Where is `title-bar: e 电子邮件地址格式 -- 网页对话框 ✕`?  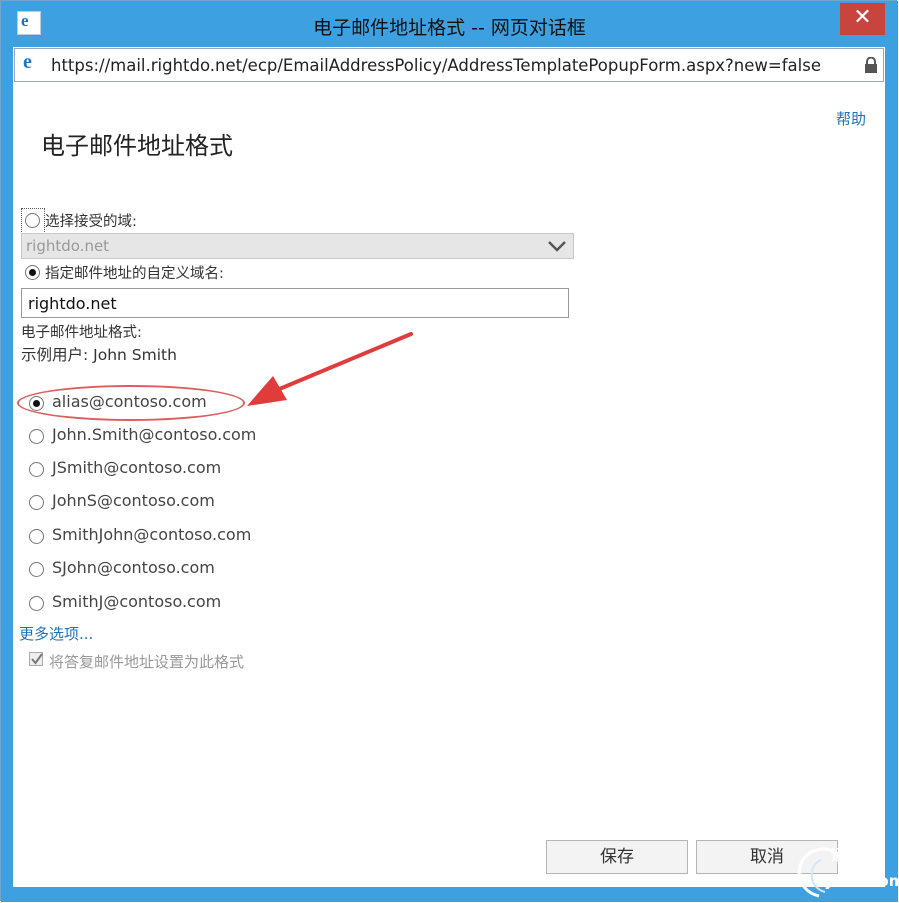
title-bar: e 电子邮件地址格式 -- 网页对话框 ✕ is located at coordinates (449, 24).